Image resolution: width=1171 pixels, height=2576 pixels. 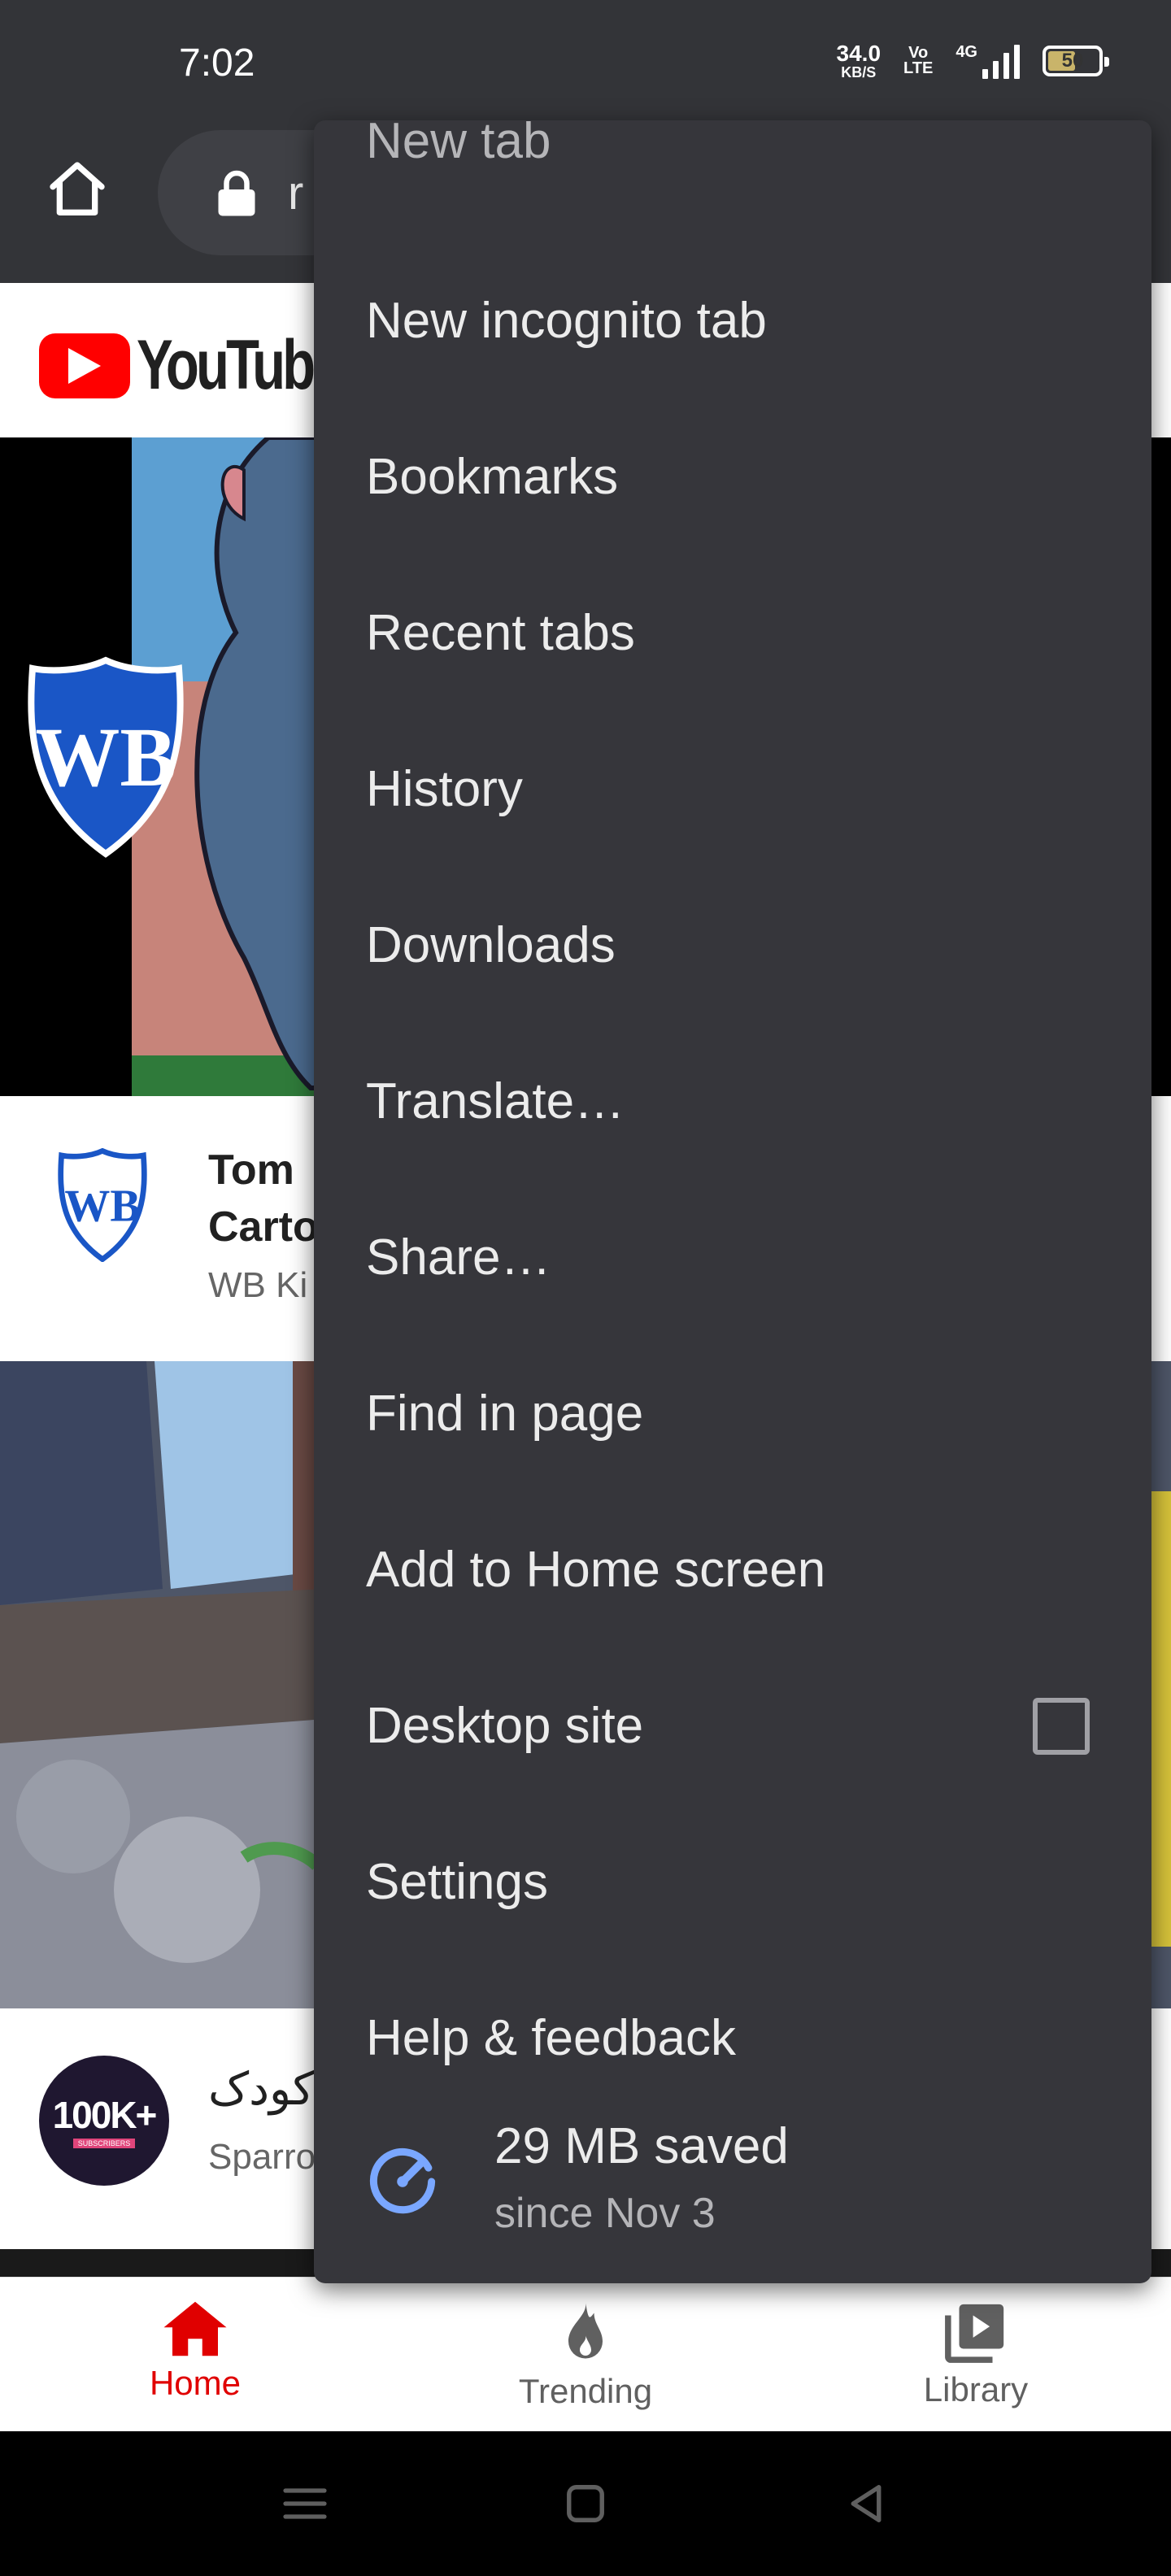 What do you see at coordinates (732, 148) in the screenshot?
I see `menu-item-new-tab: New tab` at bounding box center [732, 148].